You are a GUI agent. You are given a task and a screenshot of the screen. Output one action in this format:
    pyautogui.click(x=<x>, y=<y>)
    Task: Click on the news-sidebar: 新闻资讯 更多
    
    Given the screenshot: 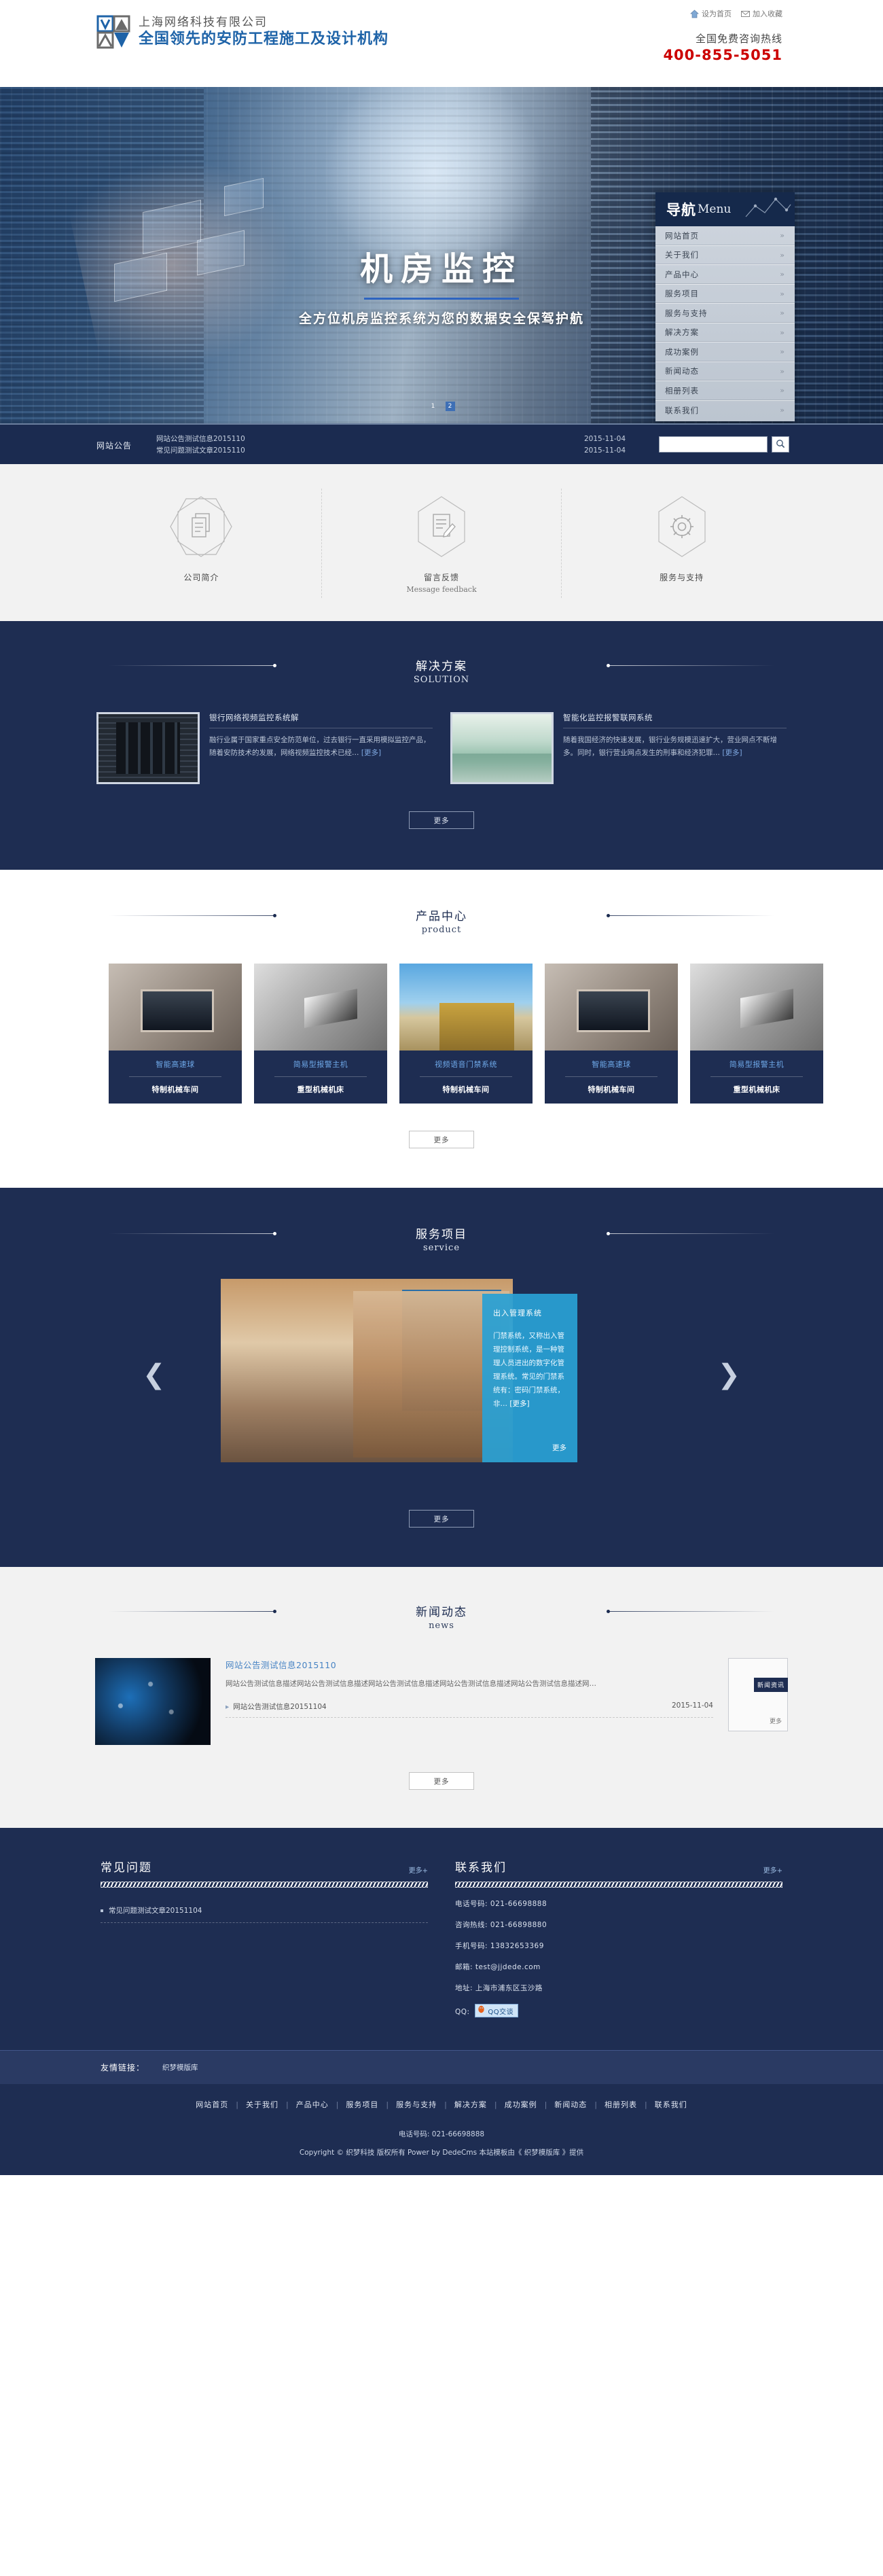 What is the action you would take?
    pyautogui.click(x=758, y=1701)
    